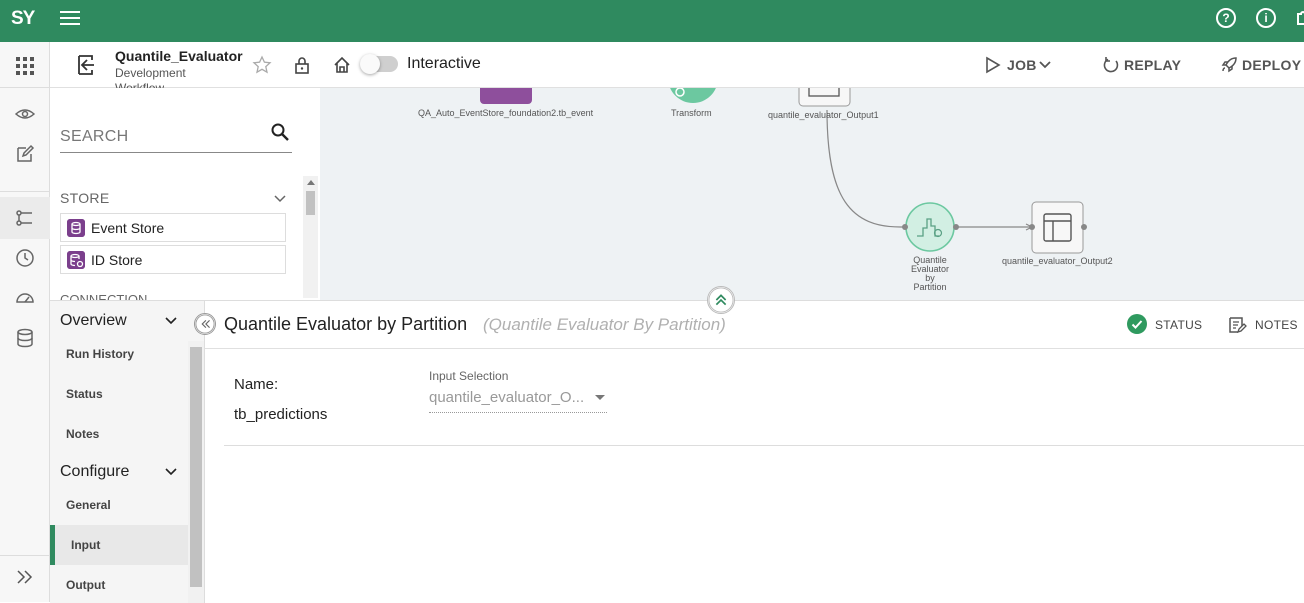  Describe the element at coordinates (280, 132) in the screenshot. I see `search-icon` at that location.